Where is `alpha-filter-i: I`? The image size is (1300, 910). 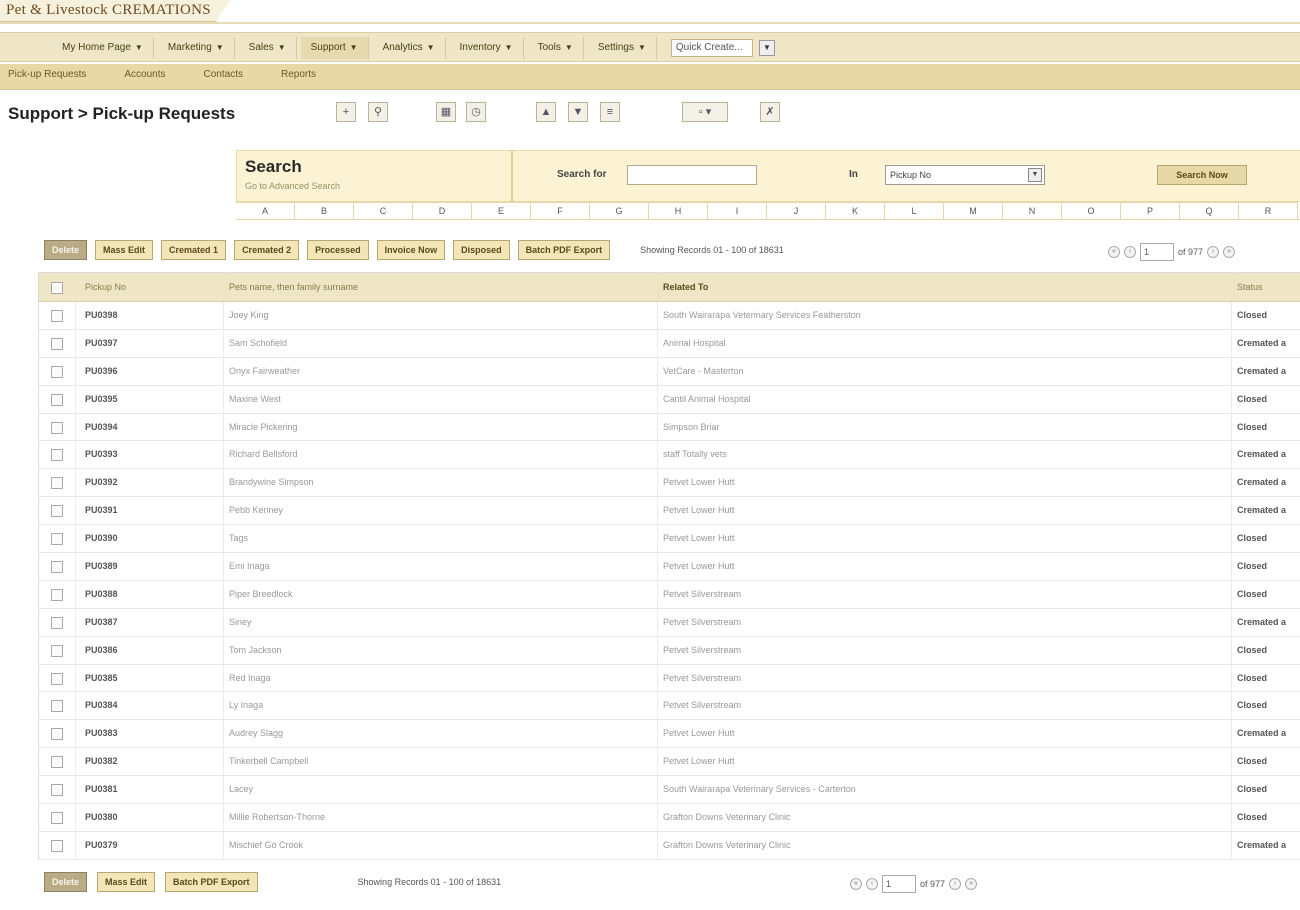 alpha-filter-i: I is located at coordinates (737, 210).